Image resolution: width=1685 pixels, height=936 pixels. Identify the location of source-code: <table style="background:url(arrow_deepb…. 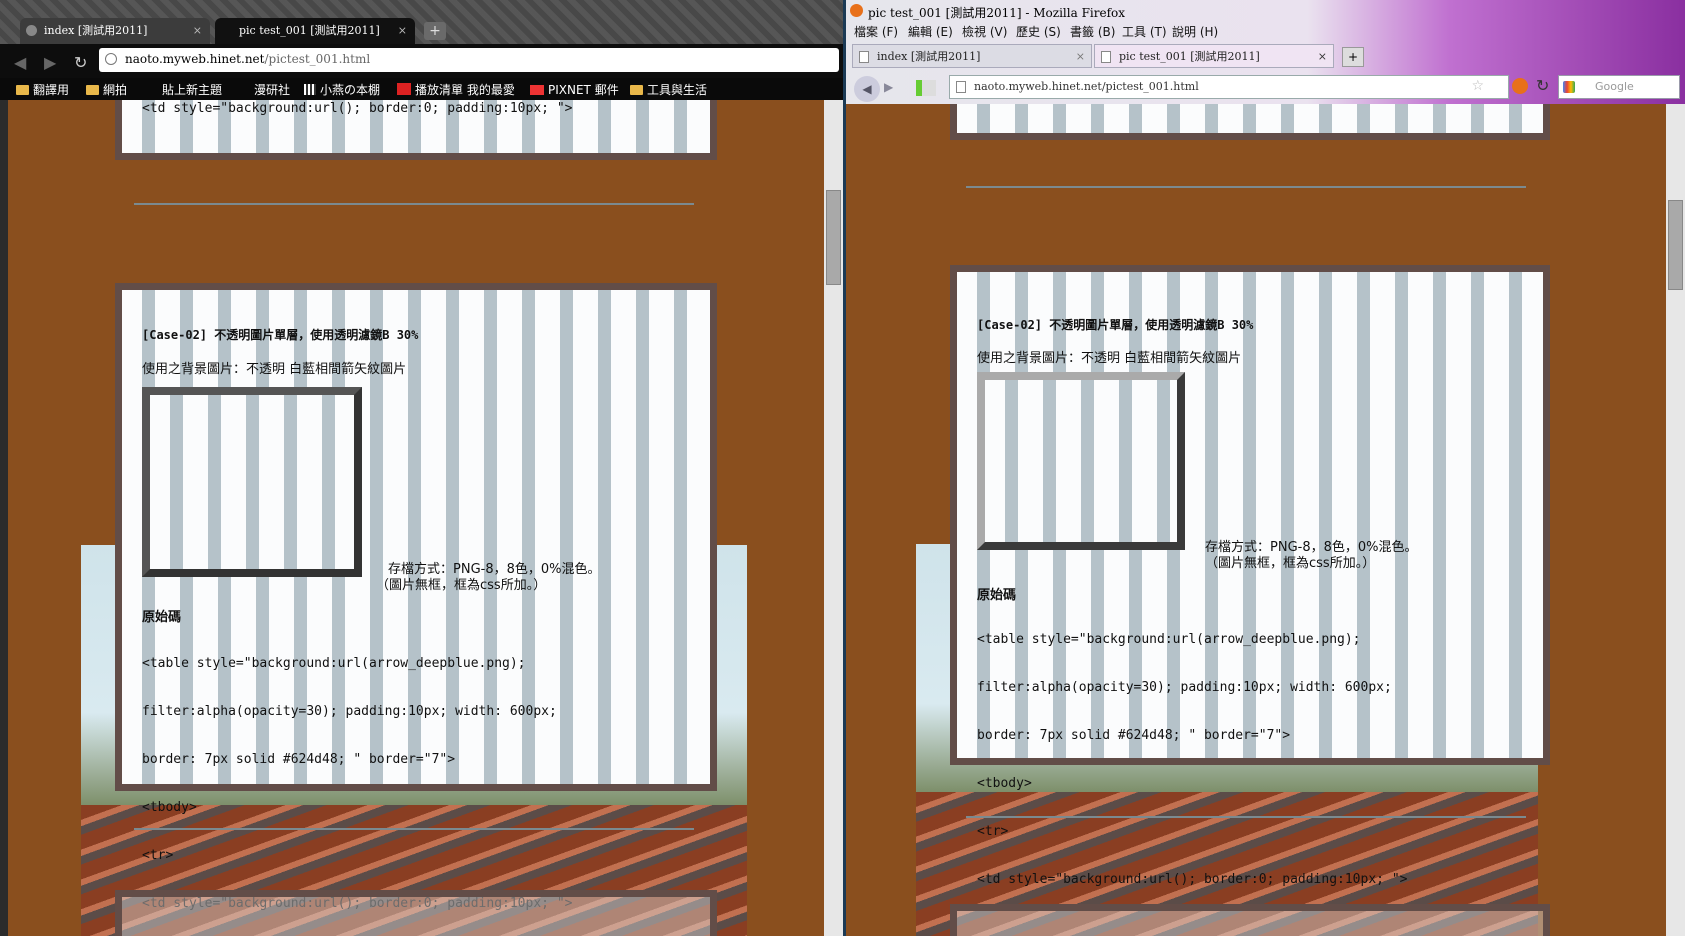
(1192, 760).